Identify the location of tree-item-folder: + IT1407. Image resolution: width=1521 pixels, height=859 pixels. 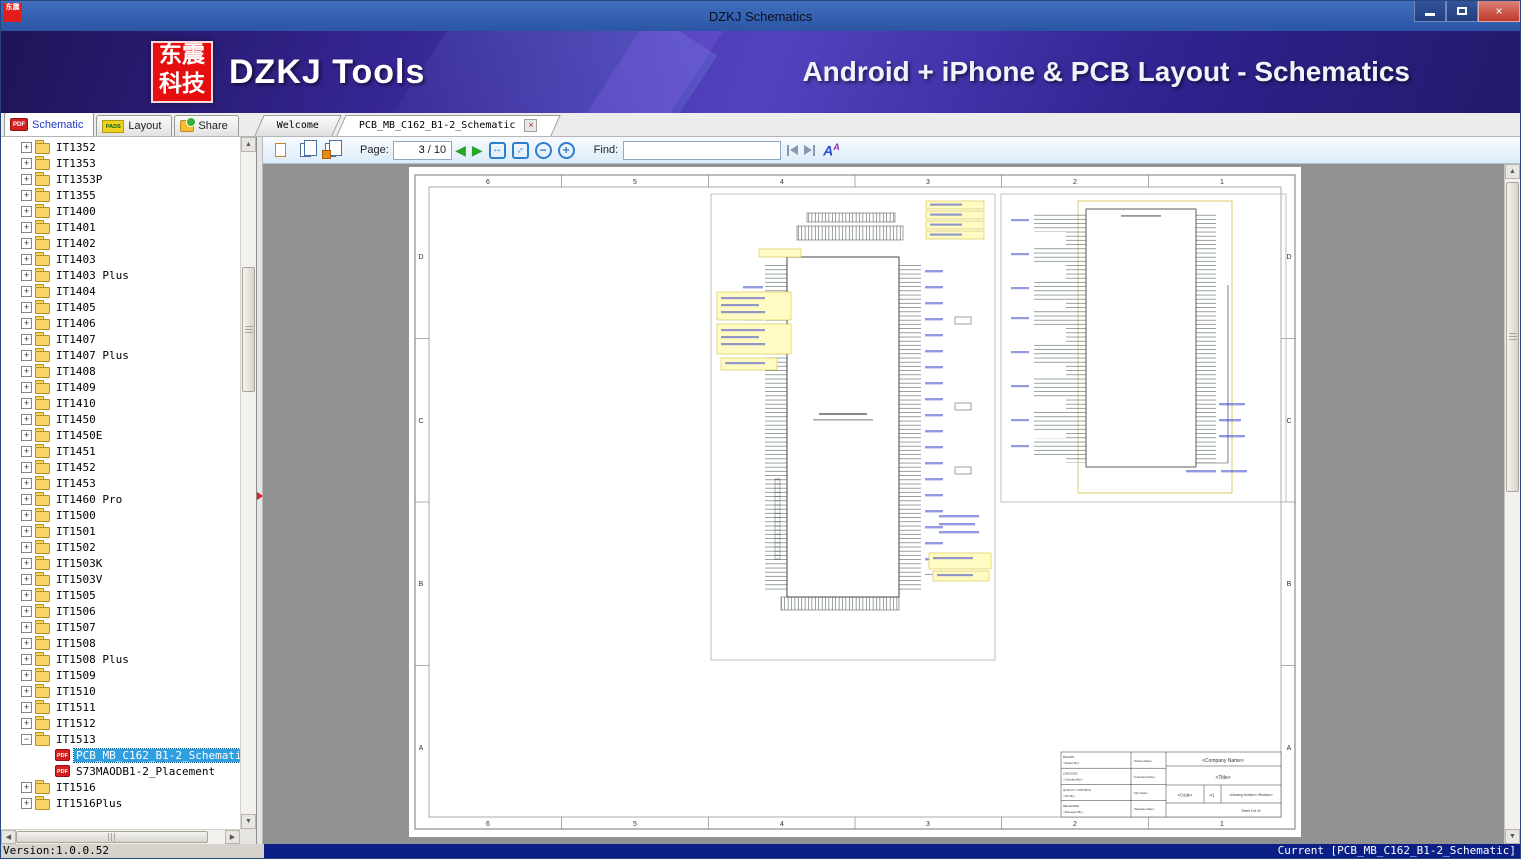
(120, 339).